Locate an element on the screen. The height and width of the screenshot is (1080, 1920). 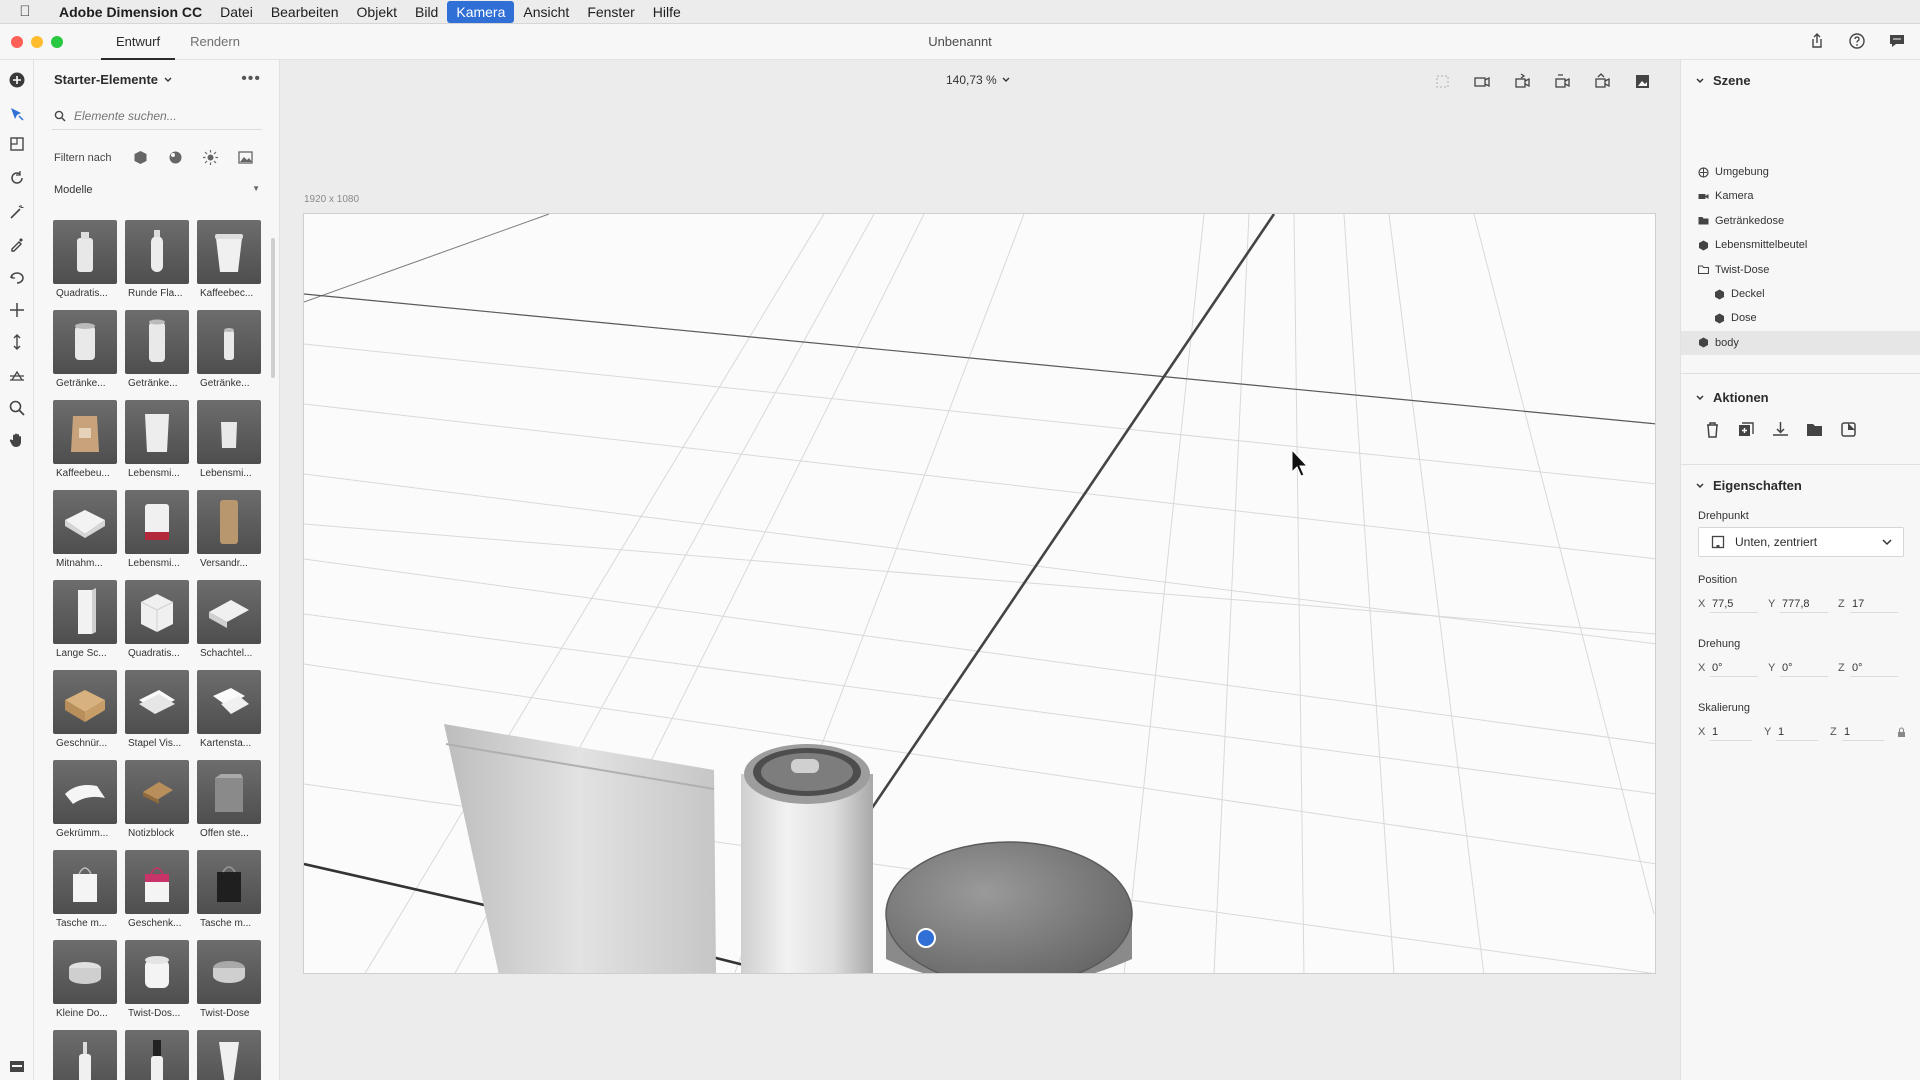
actions-section-header: Aktionen is located at coordinates (1732, 397).